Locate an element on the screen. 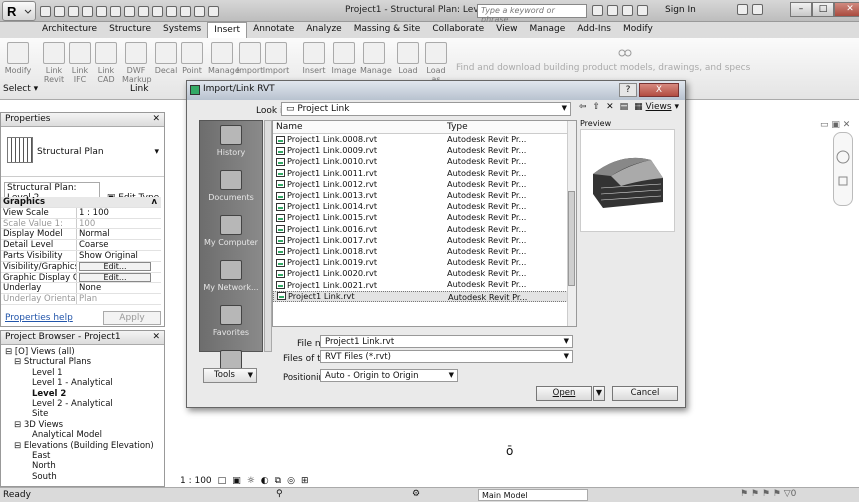 This screenshot has width=859, height=502. help-icon is located at coordinates (757, 9).